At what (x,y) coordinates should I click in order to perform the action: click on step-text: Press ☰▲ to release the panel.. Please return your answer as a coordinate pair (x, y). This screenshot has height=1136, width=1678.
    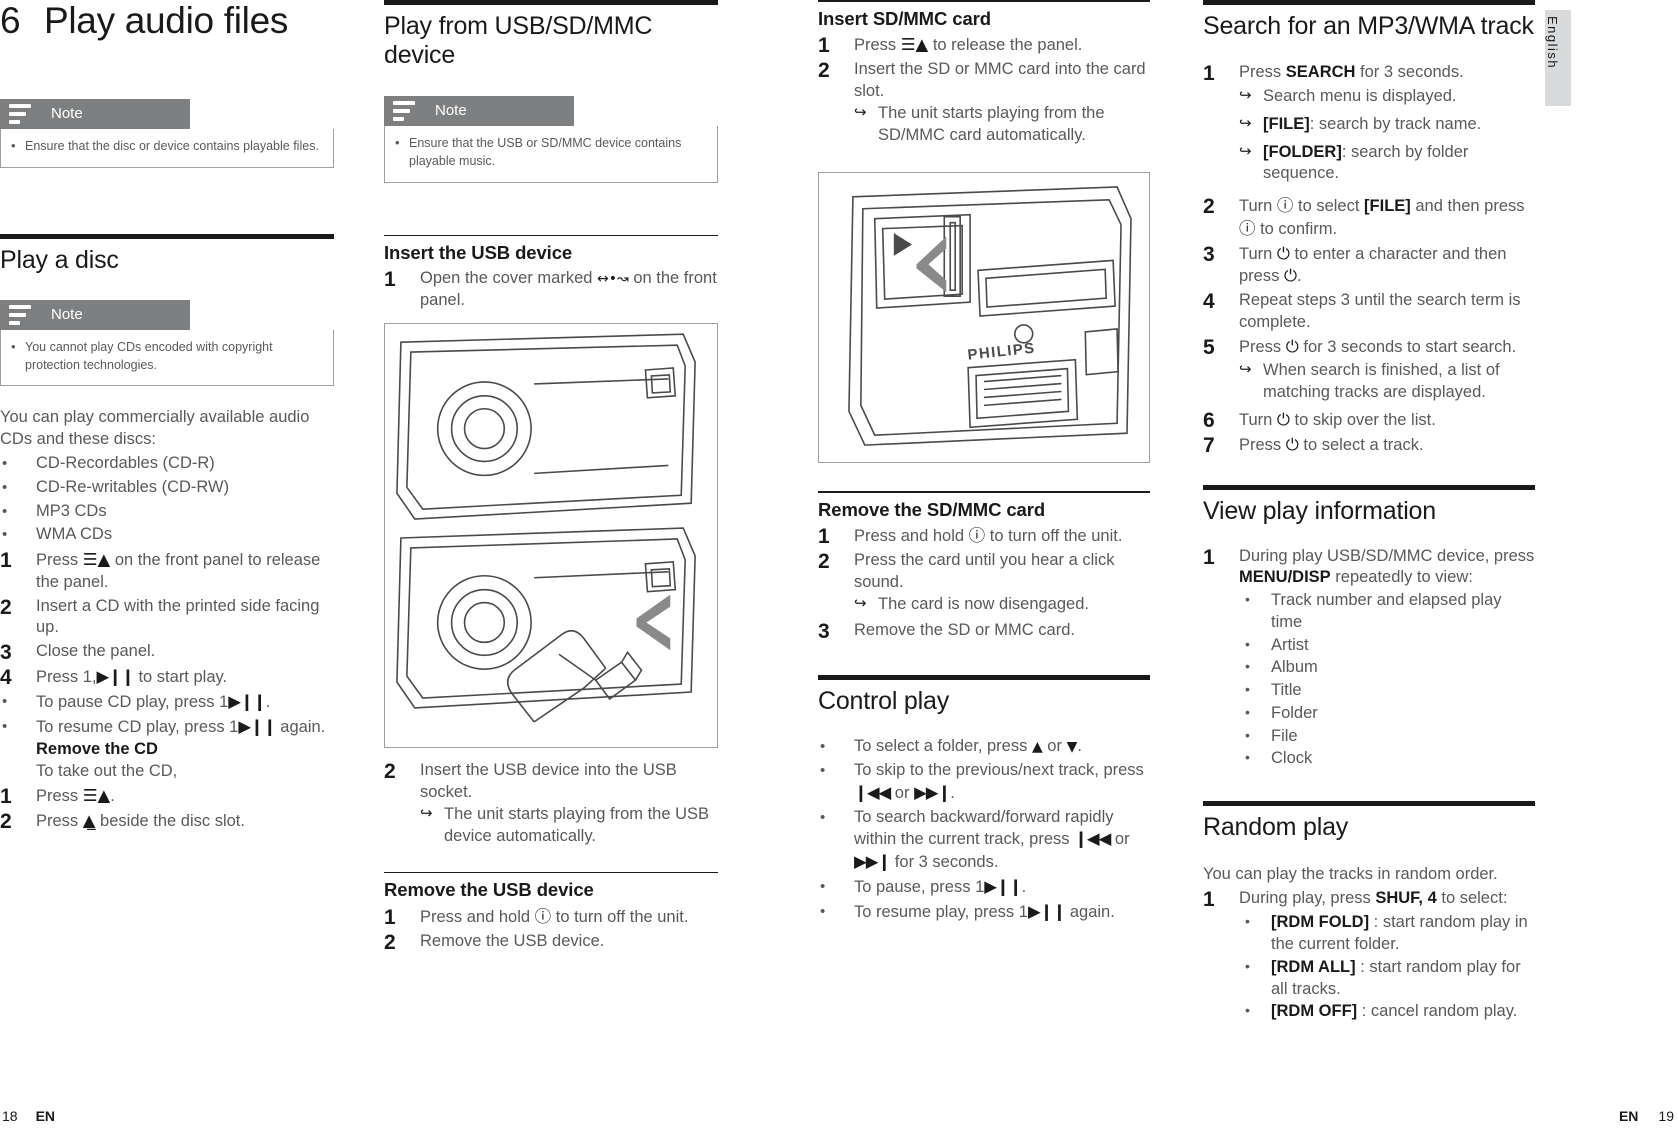
    Looking at the image, I should click on (968, 44).